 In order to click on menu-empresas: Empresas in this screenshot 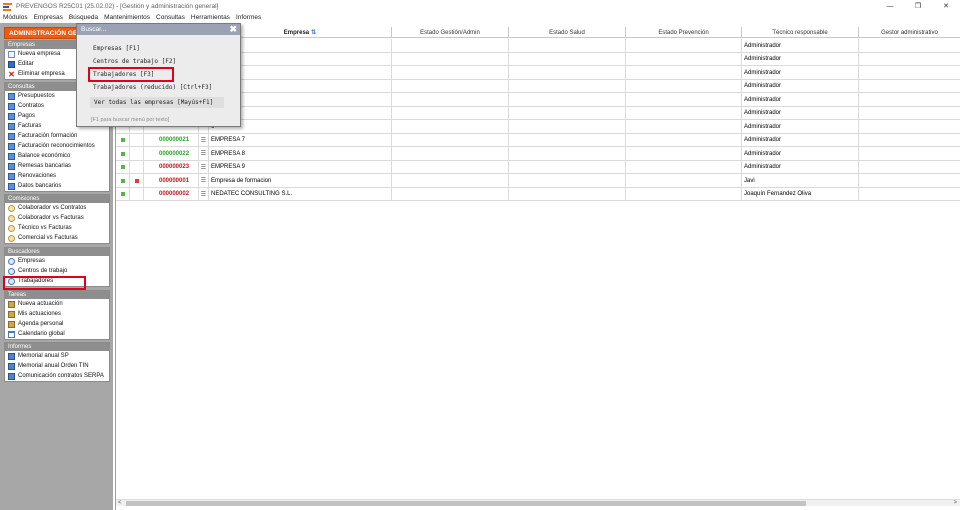, I will do `click(48, 17)`.